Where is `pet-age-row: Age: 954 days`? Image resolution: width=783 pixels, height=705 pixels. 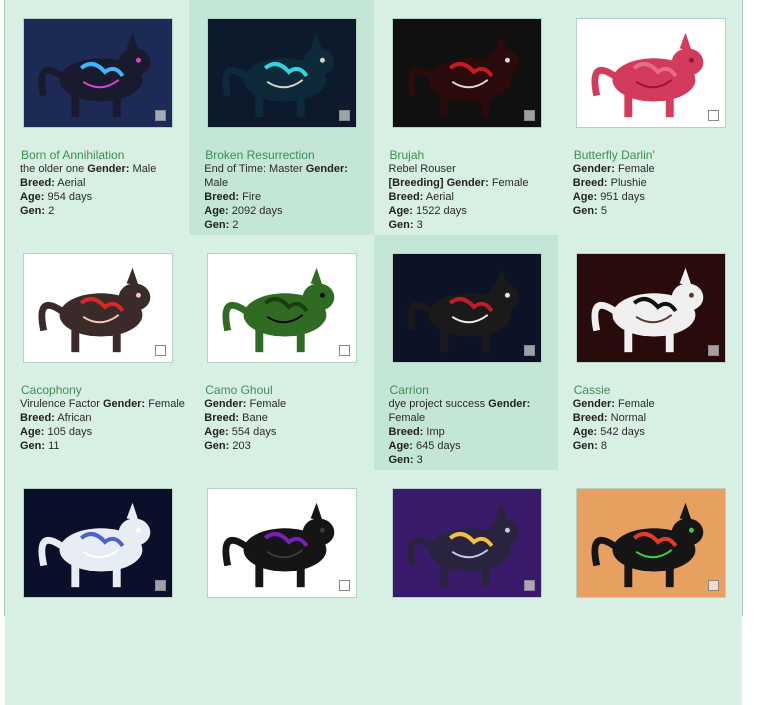 pet-age-row: Age: 954 days is located at coordinates (102, 197).